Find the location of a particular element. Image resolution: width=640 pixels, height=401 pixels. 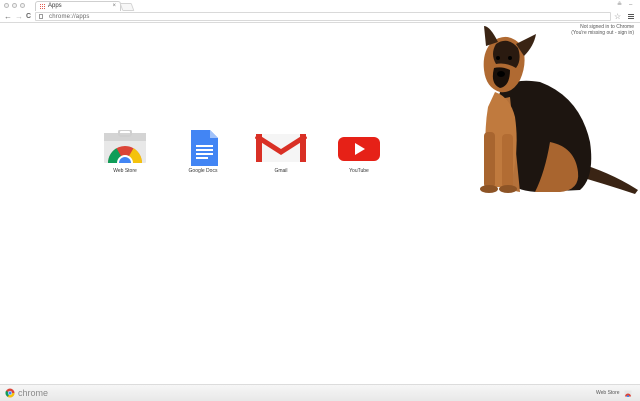

forward-button: → is located at coordinates (19, 16).